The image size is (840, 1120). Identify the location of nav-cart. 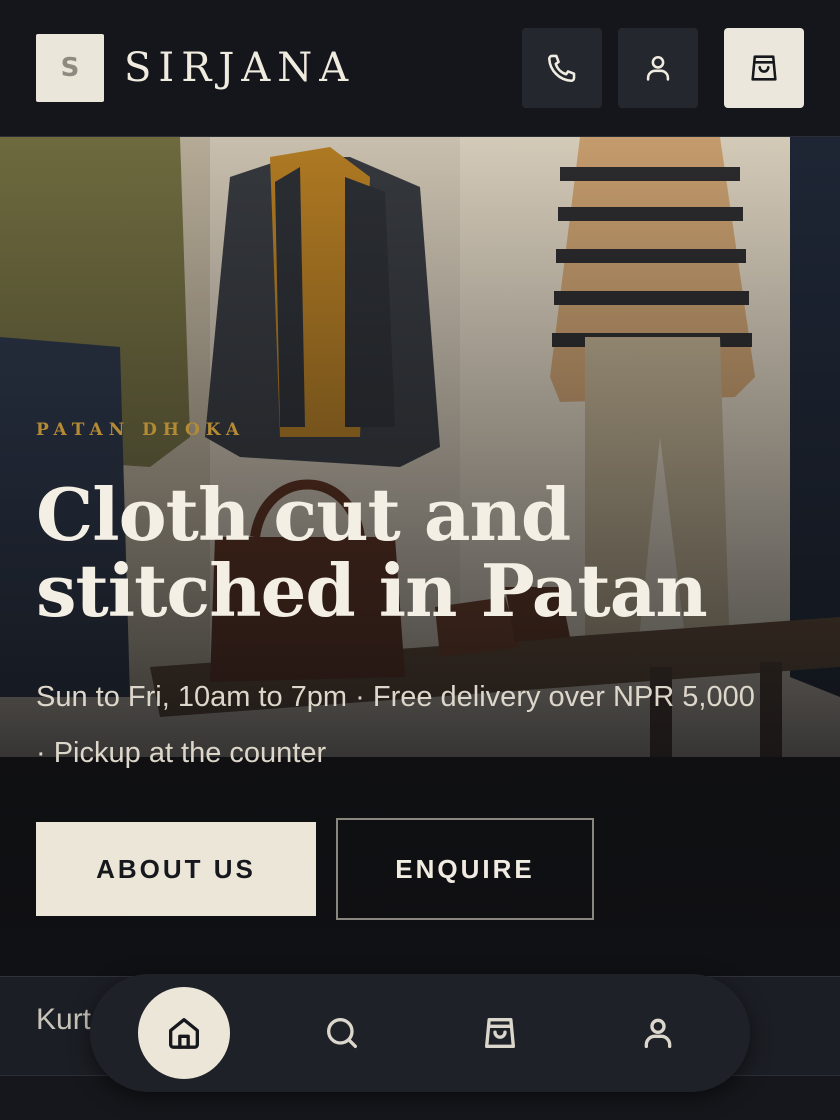
(500, 1033).